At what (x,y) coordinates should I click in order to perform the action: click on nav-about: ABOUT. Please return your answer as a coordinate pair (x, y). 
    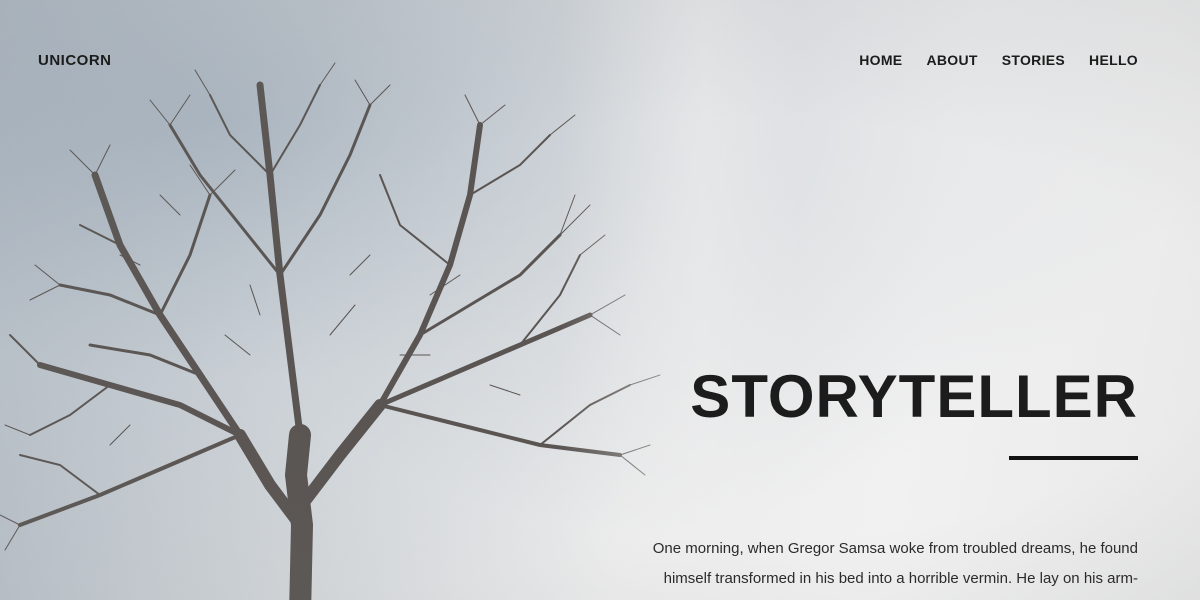
    Looking at the image, I should click on (951, 60).